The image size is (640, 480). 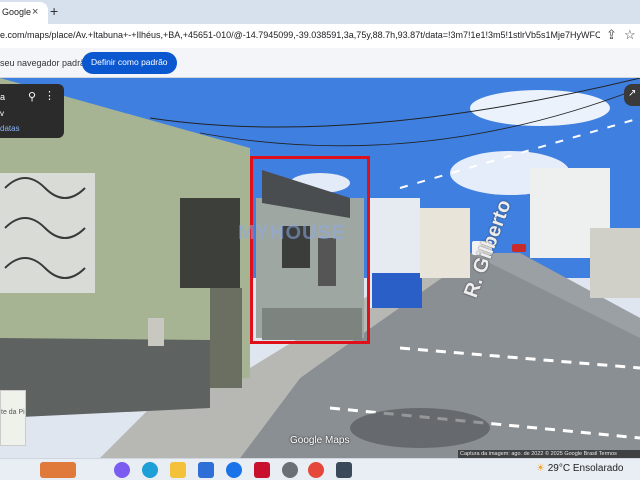 I want to click on file-explorer-icon, so click(x=178, y=470).